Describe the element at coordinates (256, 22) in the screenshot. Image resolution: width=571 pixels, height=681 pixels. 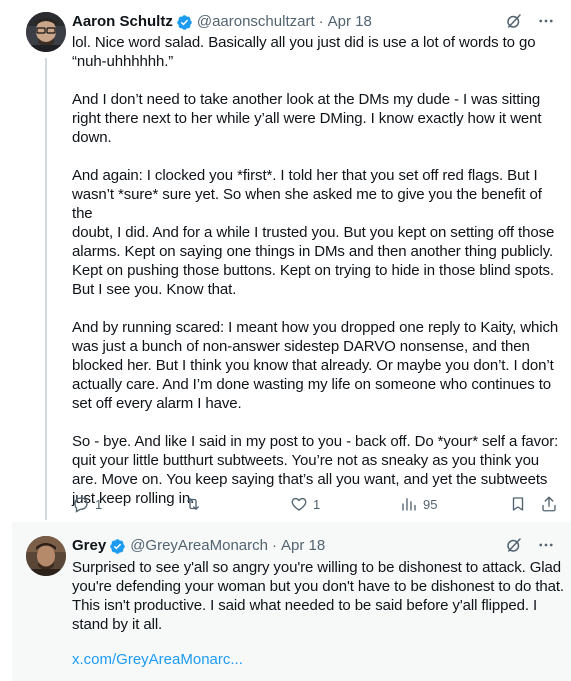
I see `handle: @aaronschultzart` at that location.